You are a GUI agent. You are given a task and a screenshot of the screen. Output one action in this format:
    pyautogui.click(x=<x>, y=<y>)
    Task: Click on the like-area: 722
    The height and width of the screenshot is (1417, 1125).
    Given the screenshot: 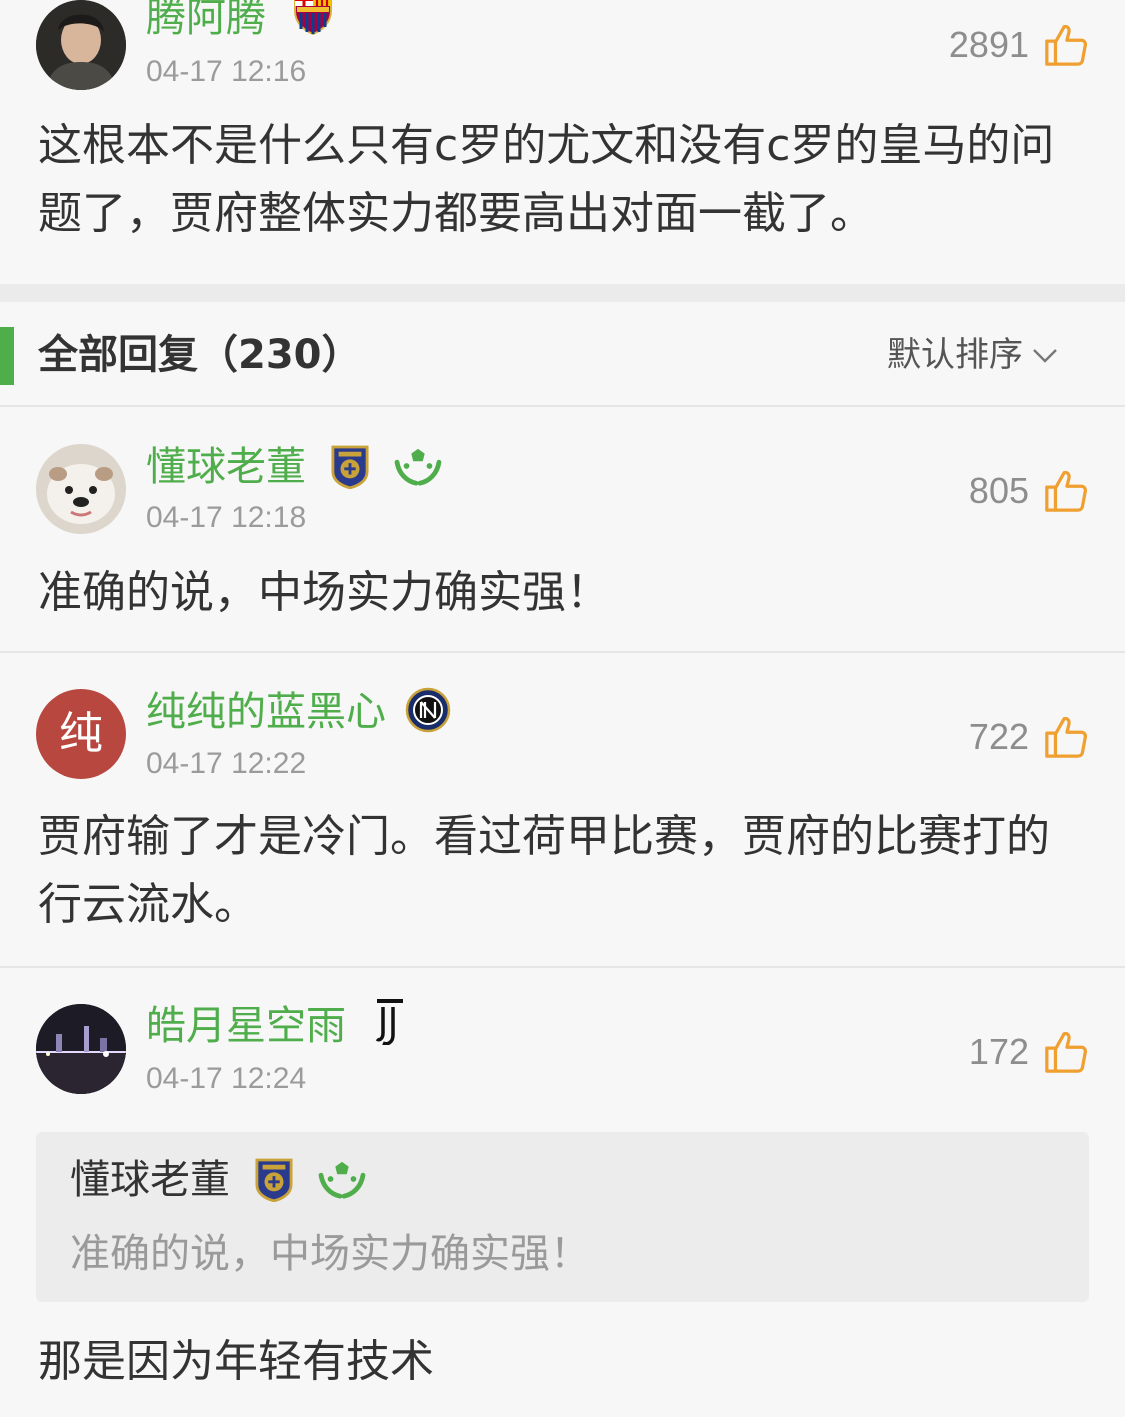 What is the action you would take?
    pyautogui.click(x=1029, y=737)
    